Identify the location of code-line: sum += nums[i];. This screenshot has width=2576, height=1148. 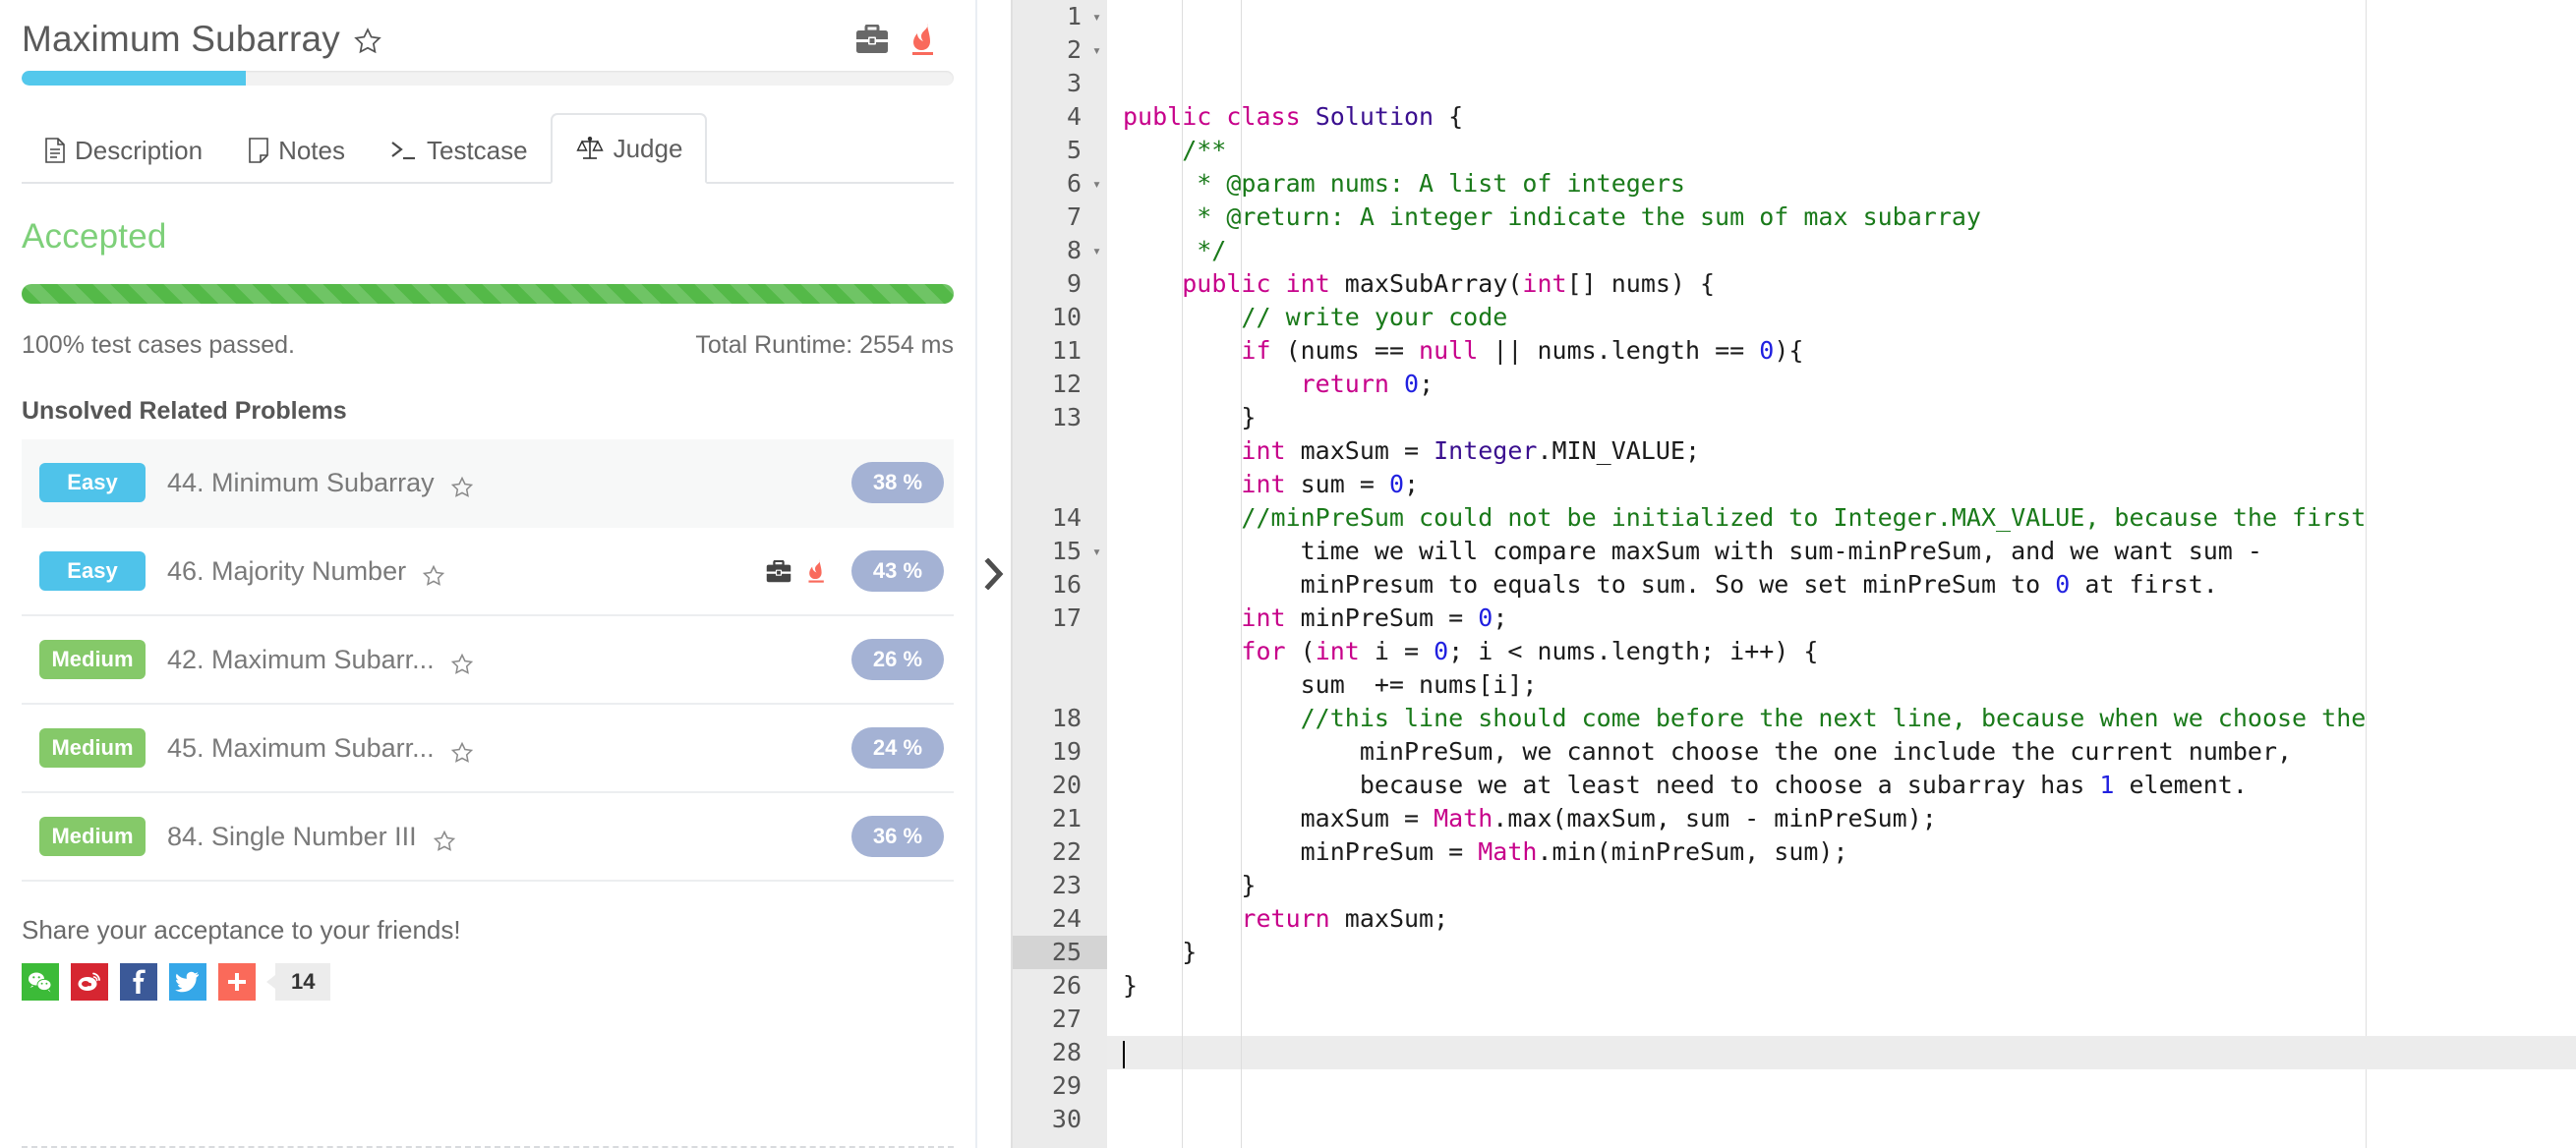
(1849, 685).